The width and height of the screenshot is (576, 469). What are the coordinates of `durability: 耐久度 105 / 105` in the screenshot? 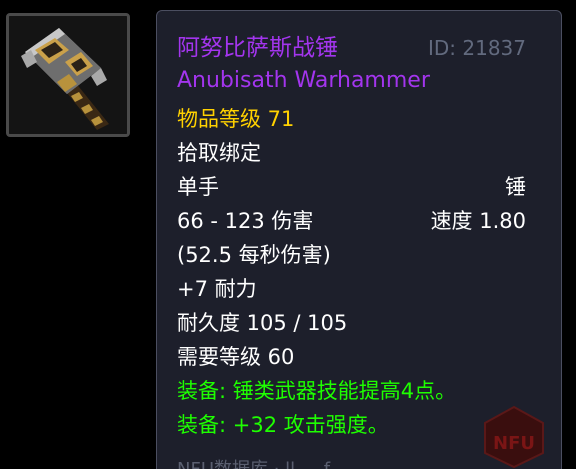 It's located at (262, 323).